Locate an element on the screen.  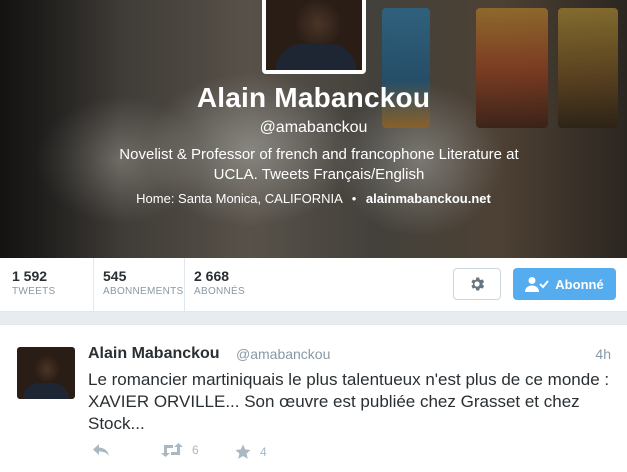
tweet-author-name: Alain Mabanckou is located at coordinates (154, 354).